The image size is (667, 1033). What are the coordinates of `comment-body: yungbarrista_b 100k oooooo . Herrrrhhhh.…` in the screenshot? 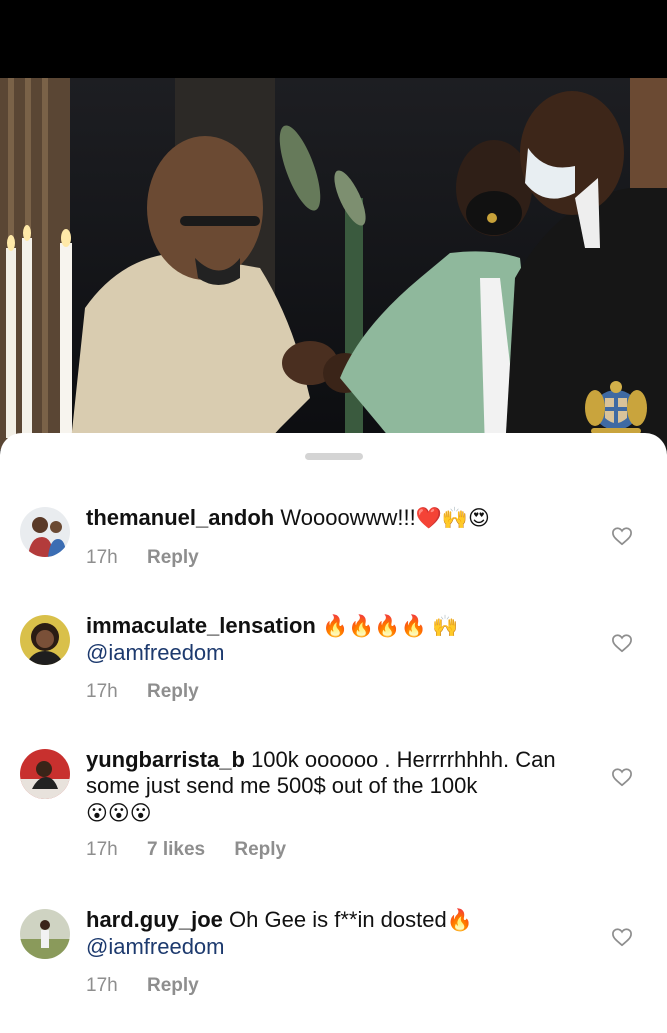 It's located at (326, 804).